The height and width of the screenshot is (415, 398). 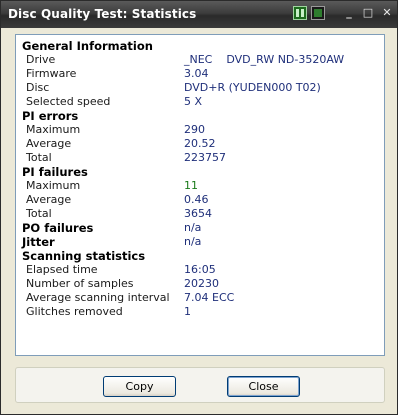 I want to click on stat-row-elapsed-time: Elapsed time 16:05, so click(x=201, y=270).